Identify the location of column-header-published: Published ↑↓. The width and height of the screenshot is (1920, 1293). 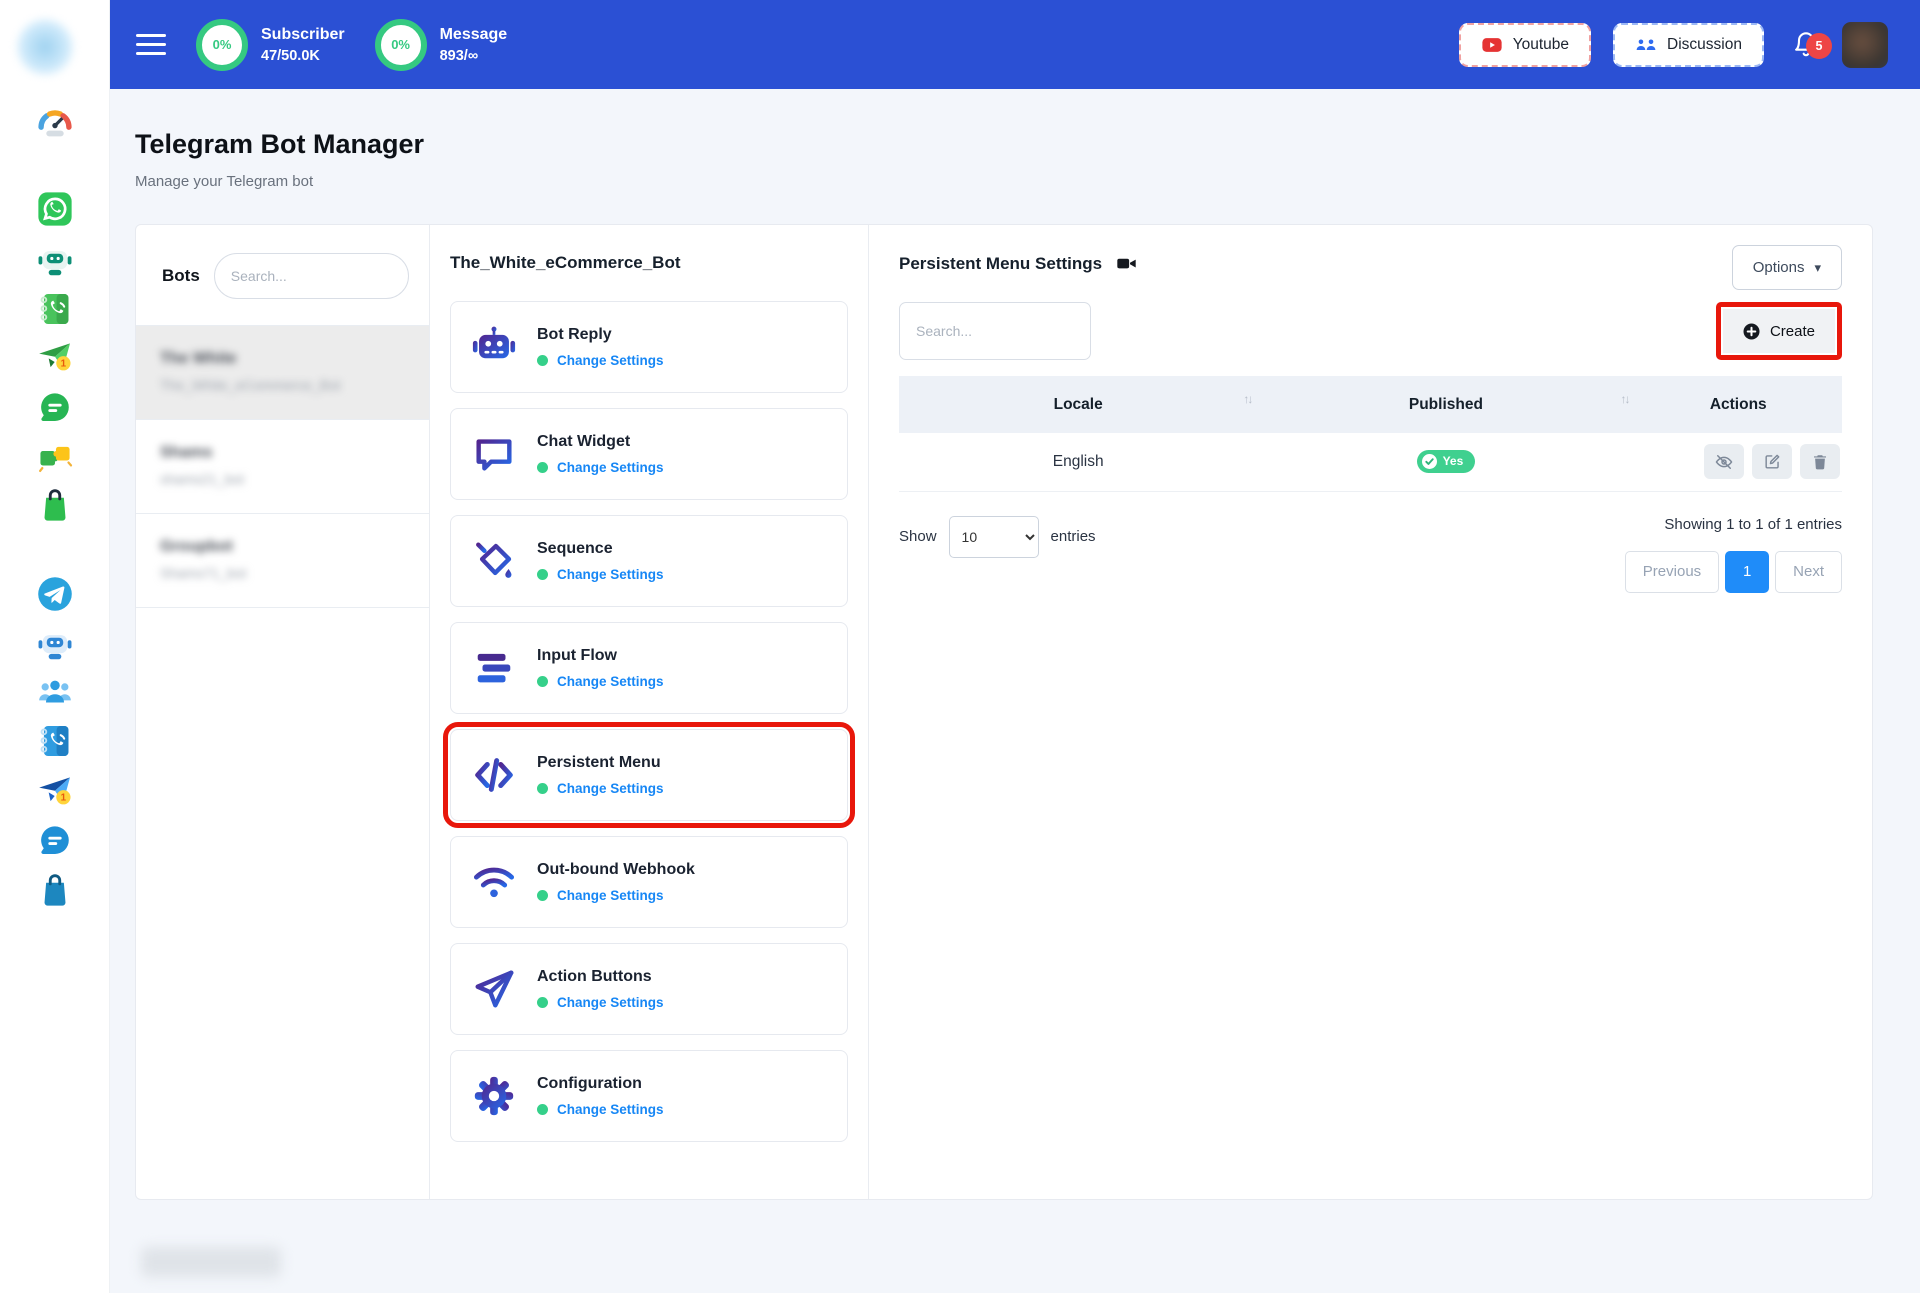
(1446, 404).